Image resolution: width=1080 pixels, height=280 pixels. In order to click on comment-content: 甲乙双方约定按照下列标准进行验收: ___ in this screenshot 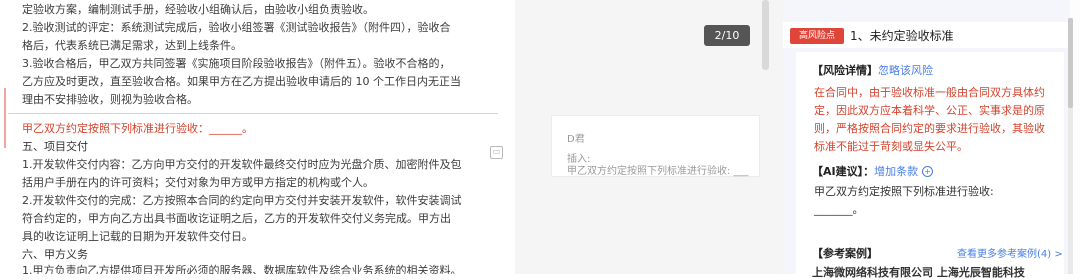, I will do `click(658, 171)`.